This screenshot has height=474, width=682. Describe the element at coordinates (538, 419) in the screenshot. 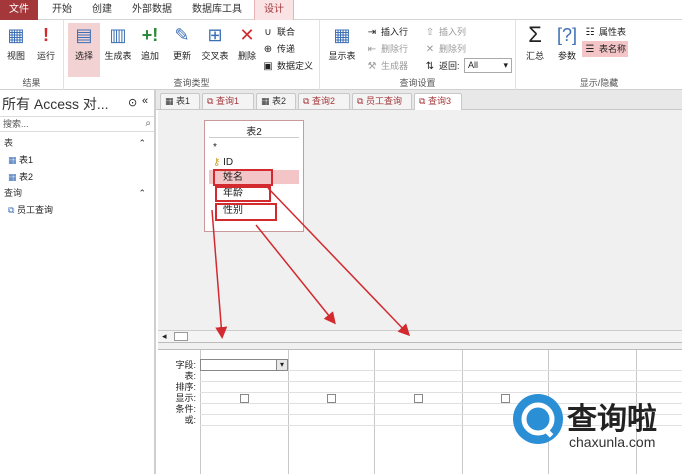

I see `logo-mark-icon` at that location.